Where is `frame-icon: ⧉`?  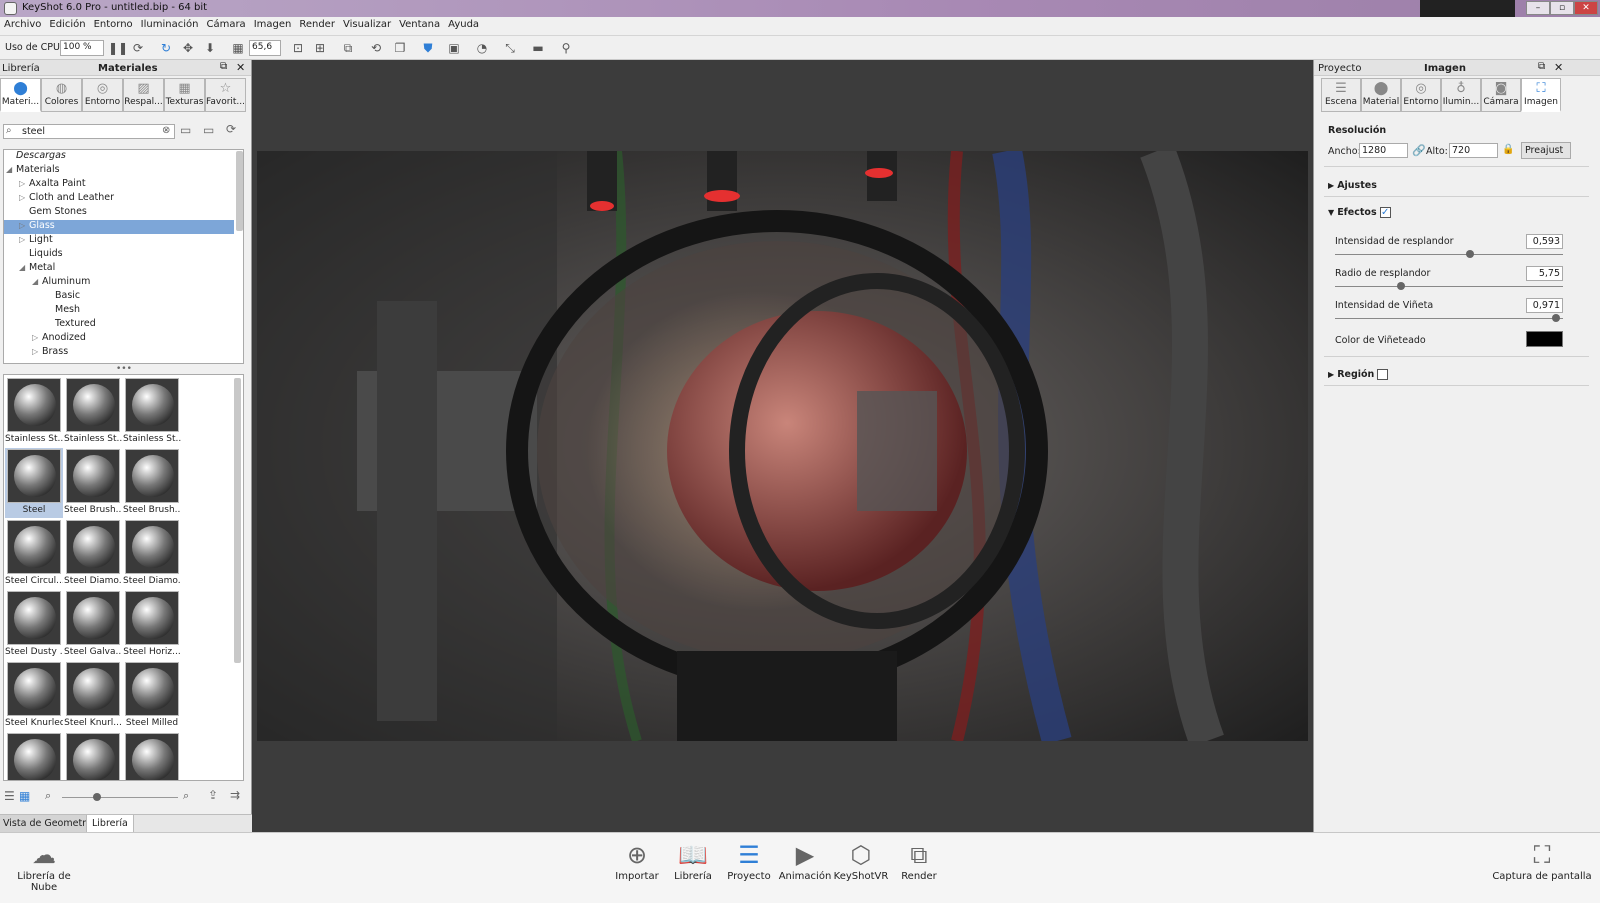
frame-icon: ⧉ is located at coordinates (348, 48).